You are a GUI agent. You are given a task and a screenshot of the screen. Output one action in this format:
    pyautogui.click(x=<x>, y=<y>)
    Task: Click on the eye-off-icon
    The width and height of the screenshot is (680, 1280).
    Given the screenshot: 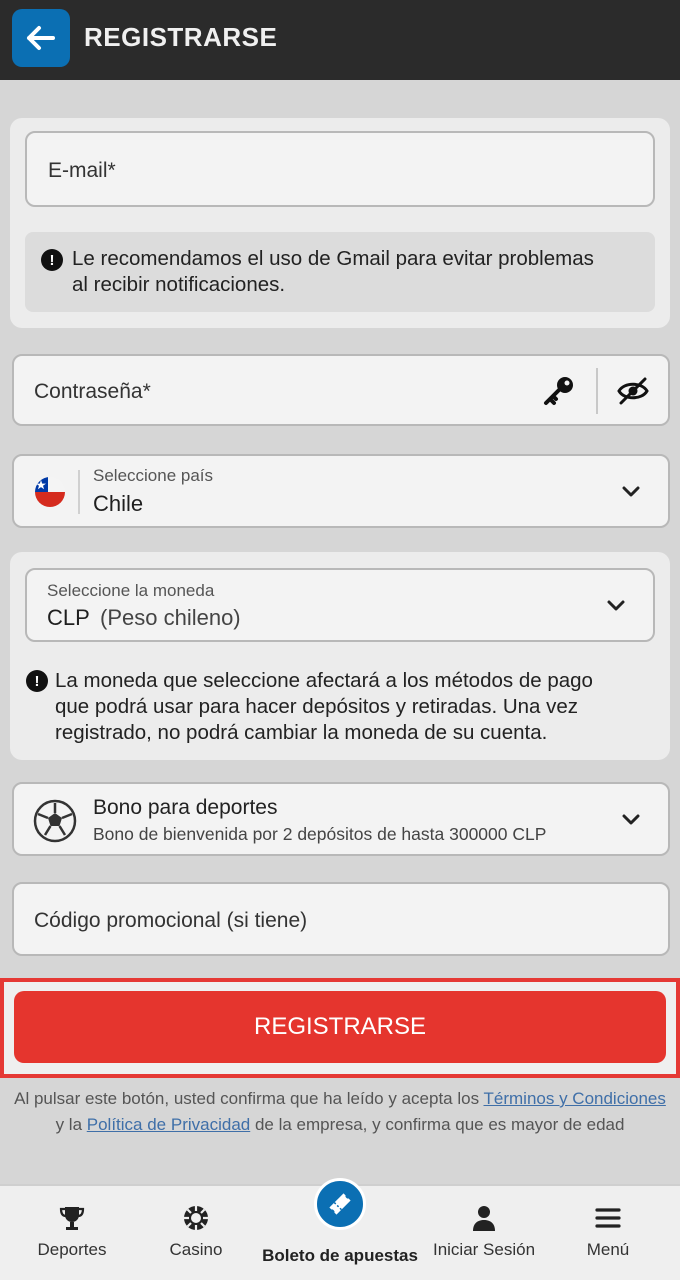 What is the action you would take?
    pyautogui.click(x=633, y=391)
    